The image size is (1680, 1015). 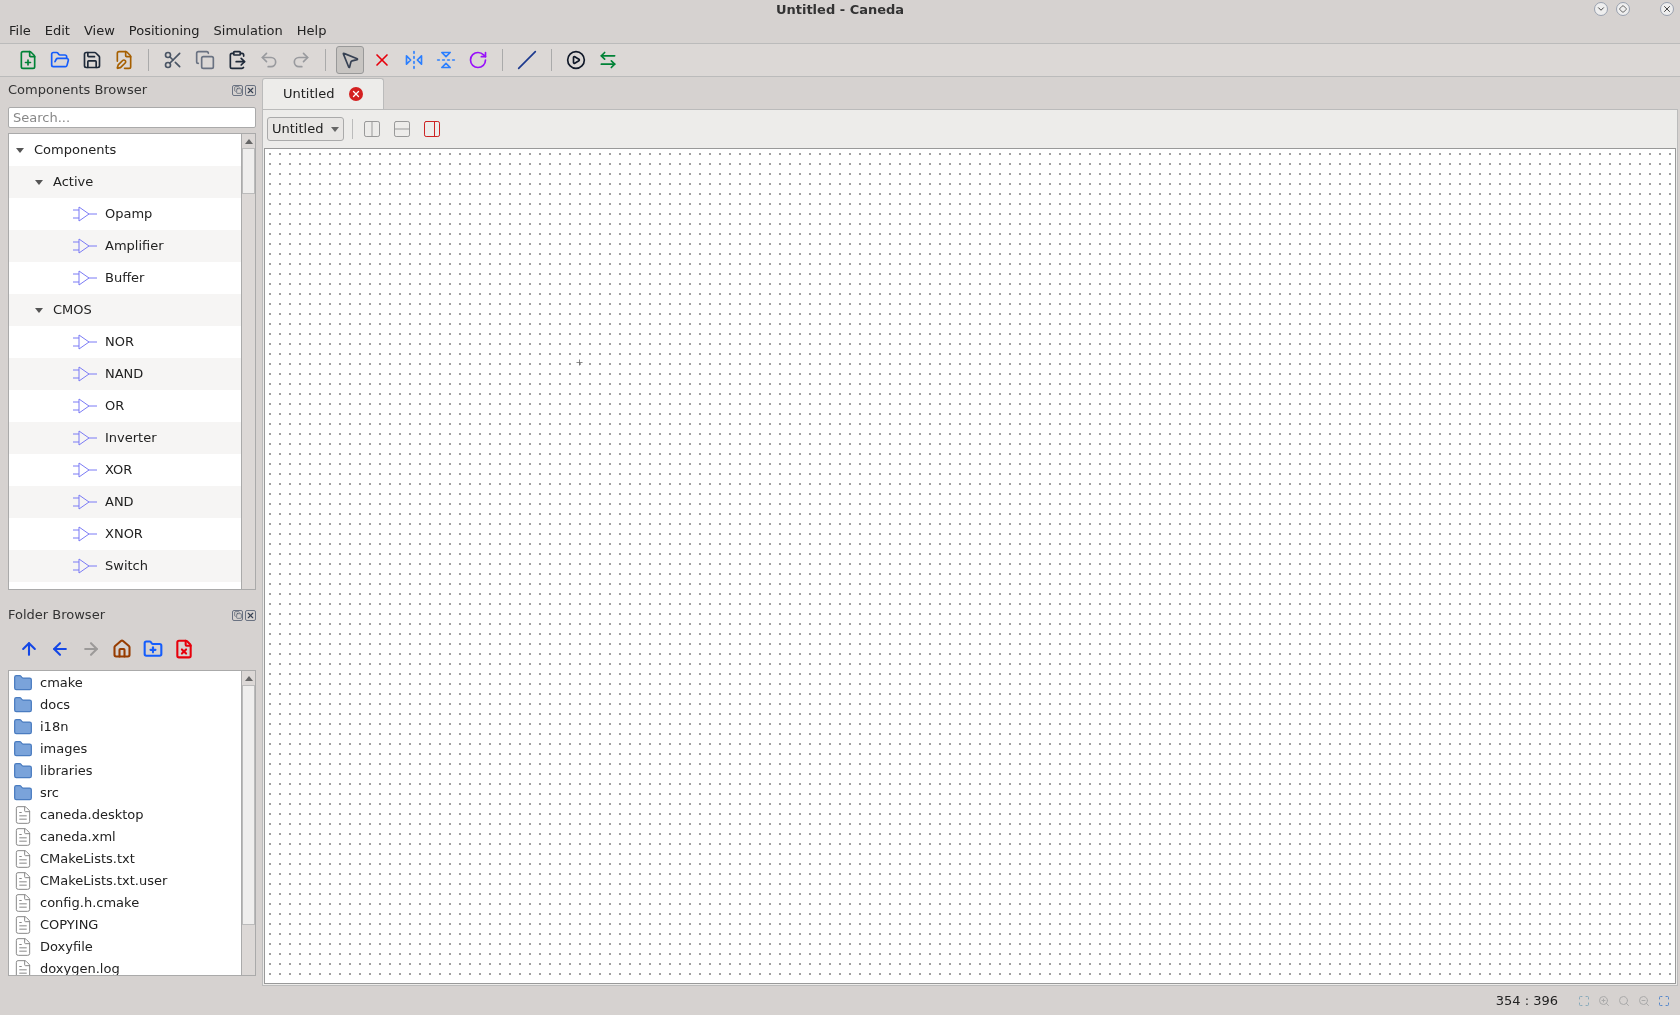 What do you see at coordinates (125, 683) in the screenshot?
I see `folder-entry: cmake` at bounding box center [125, 683].